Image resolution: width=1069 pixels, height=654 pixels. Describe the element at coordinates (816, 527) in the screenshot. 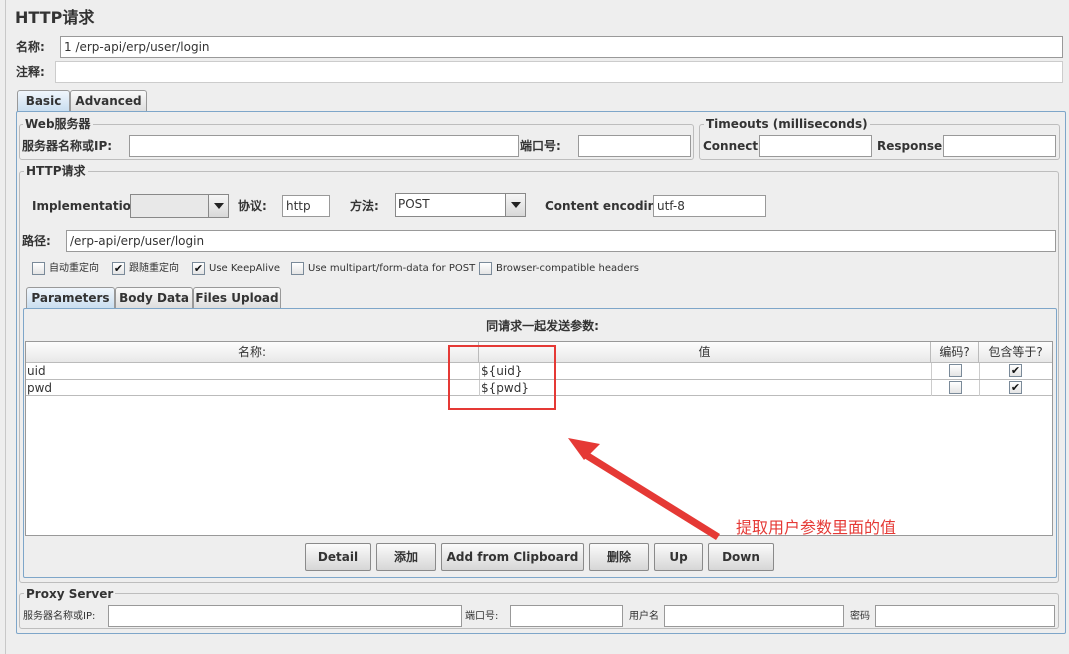

I see `annotation-text: 提取用户参数里面的值` at that location.